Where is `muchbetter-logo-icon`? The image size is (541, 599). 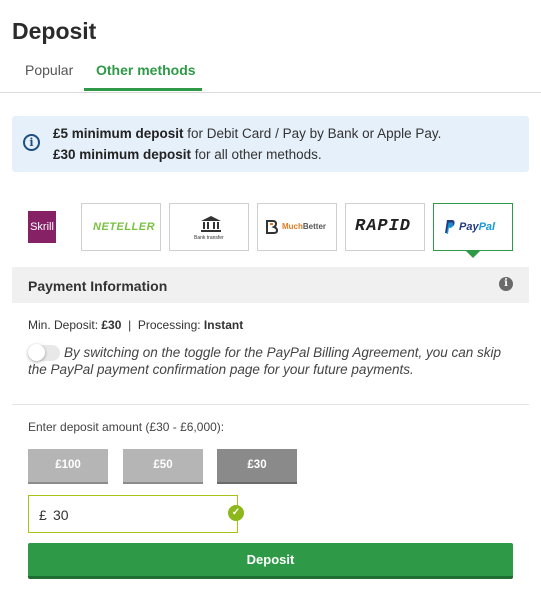
muchbetter-logo-icon is located at coordinates (272, 227).